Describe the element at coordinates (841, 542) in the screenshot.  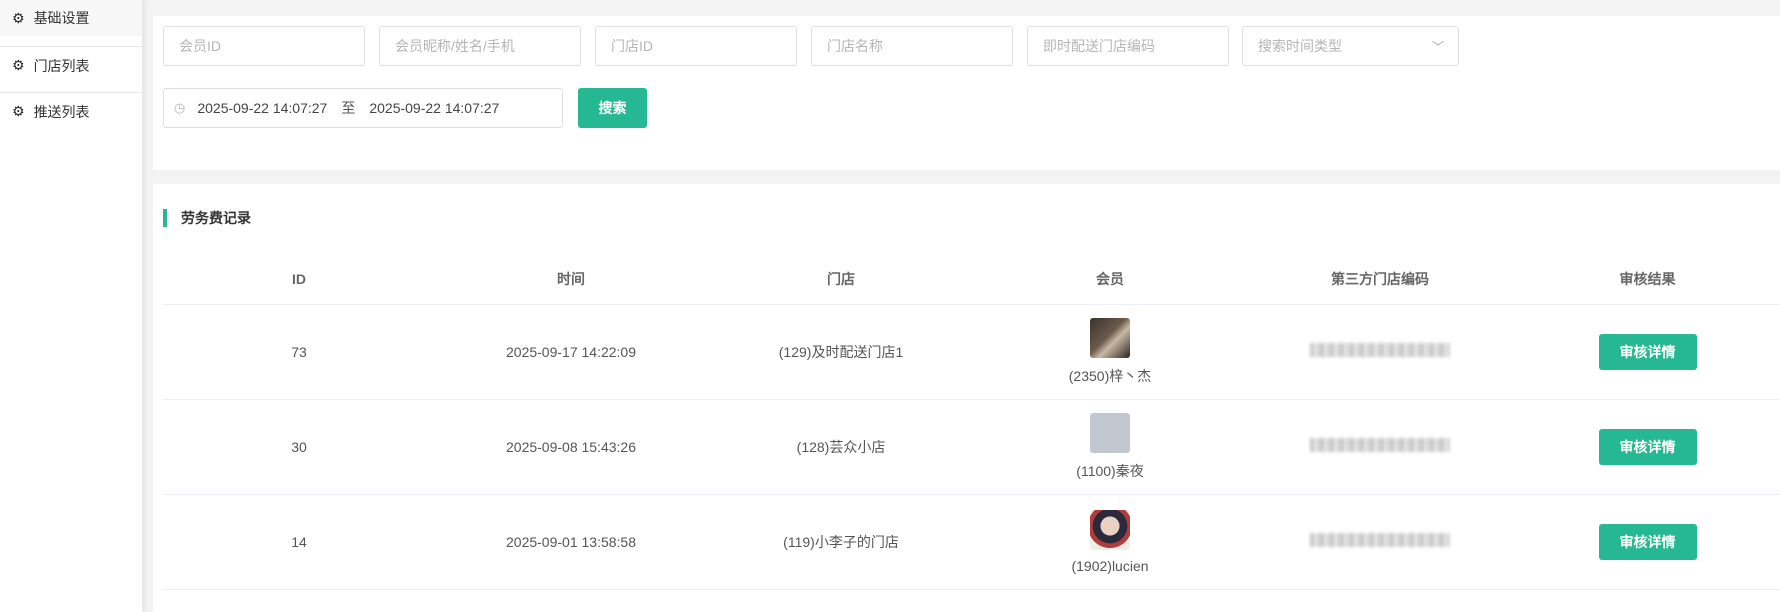
I see `cell-store: (119)小李子的门店` at that location.